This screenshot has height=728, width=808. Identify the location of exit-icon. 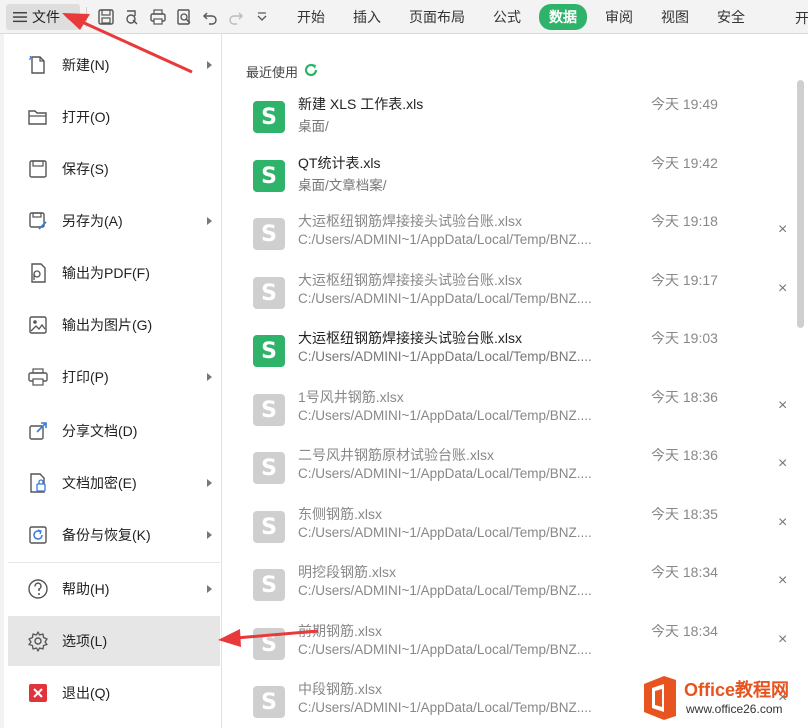
(38, 693).